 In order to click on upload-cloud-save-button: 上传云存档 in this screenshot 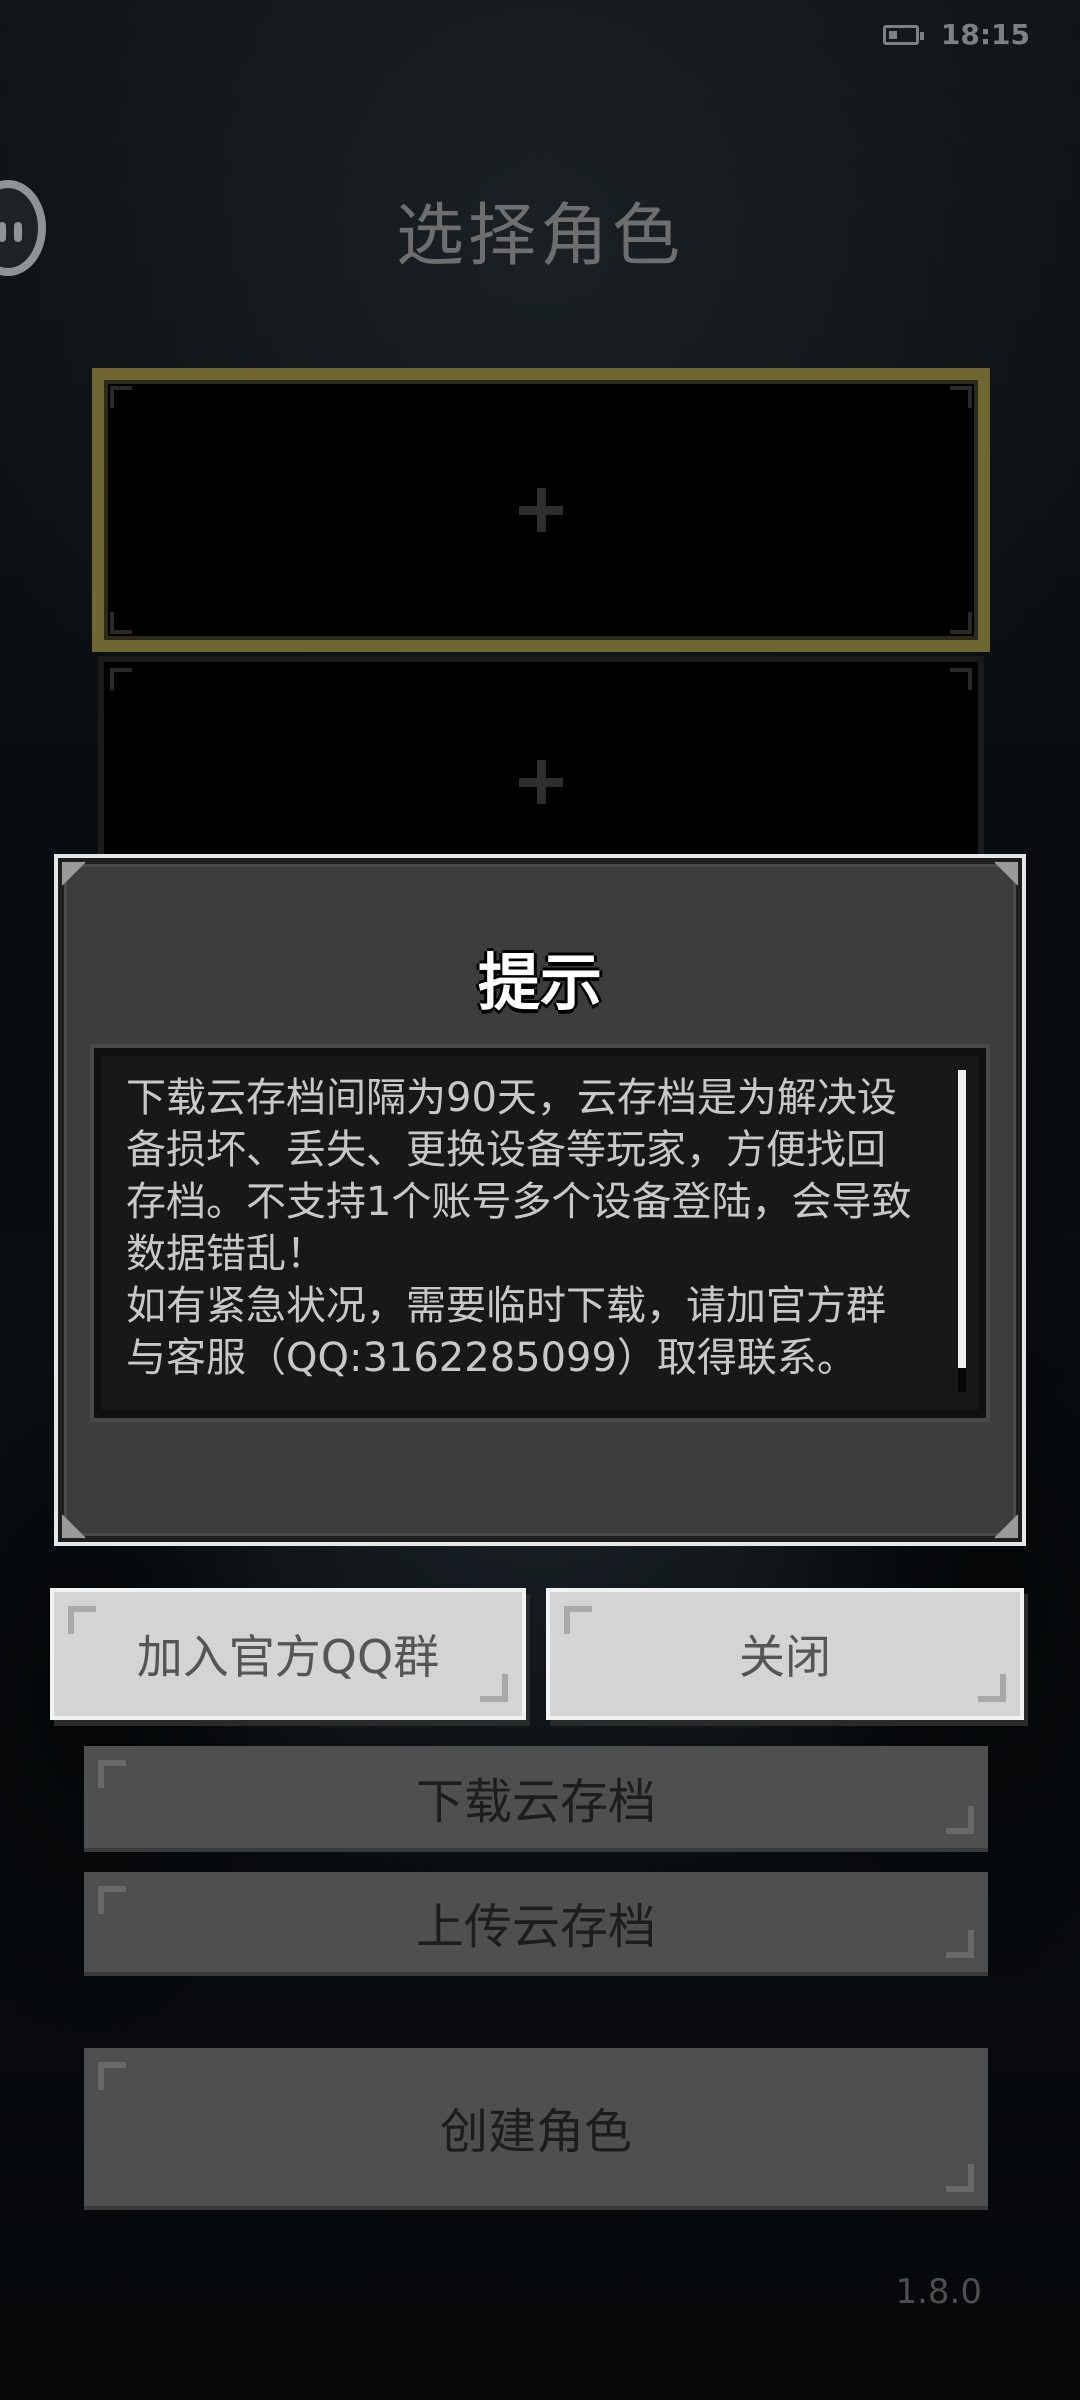, I will do `click(536, 1924)`.